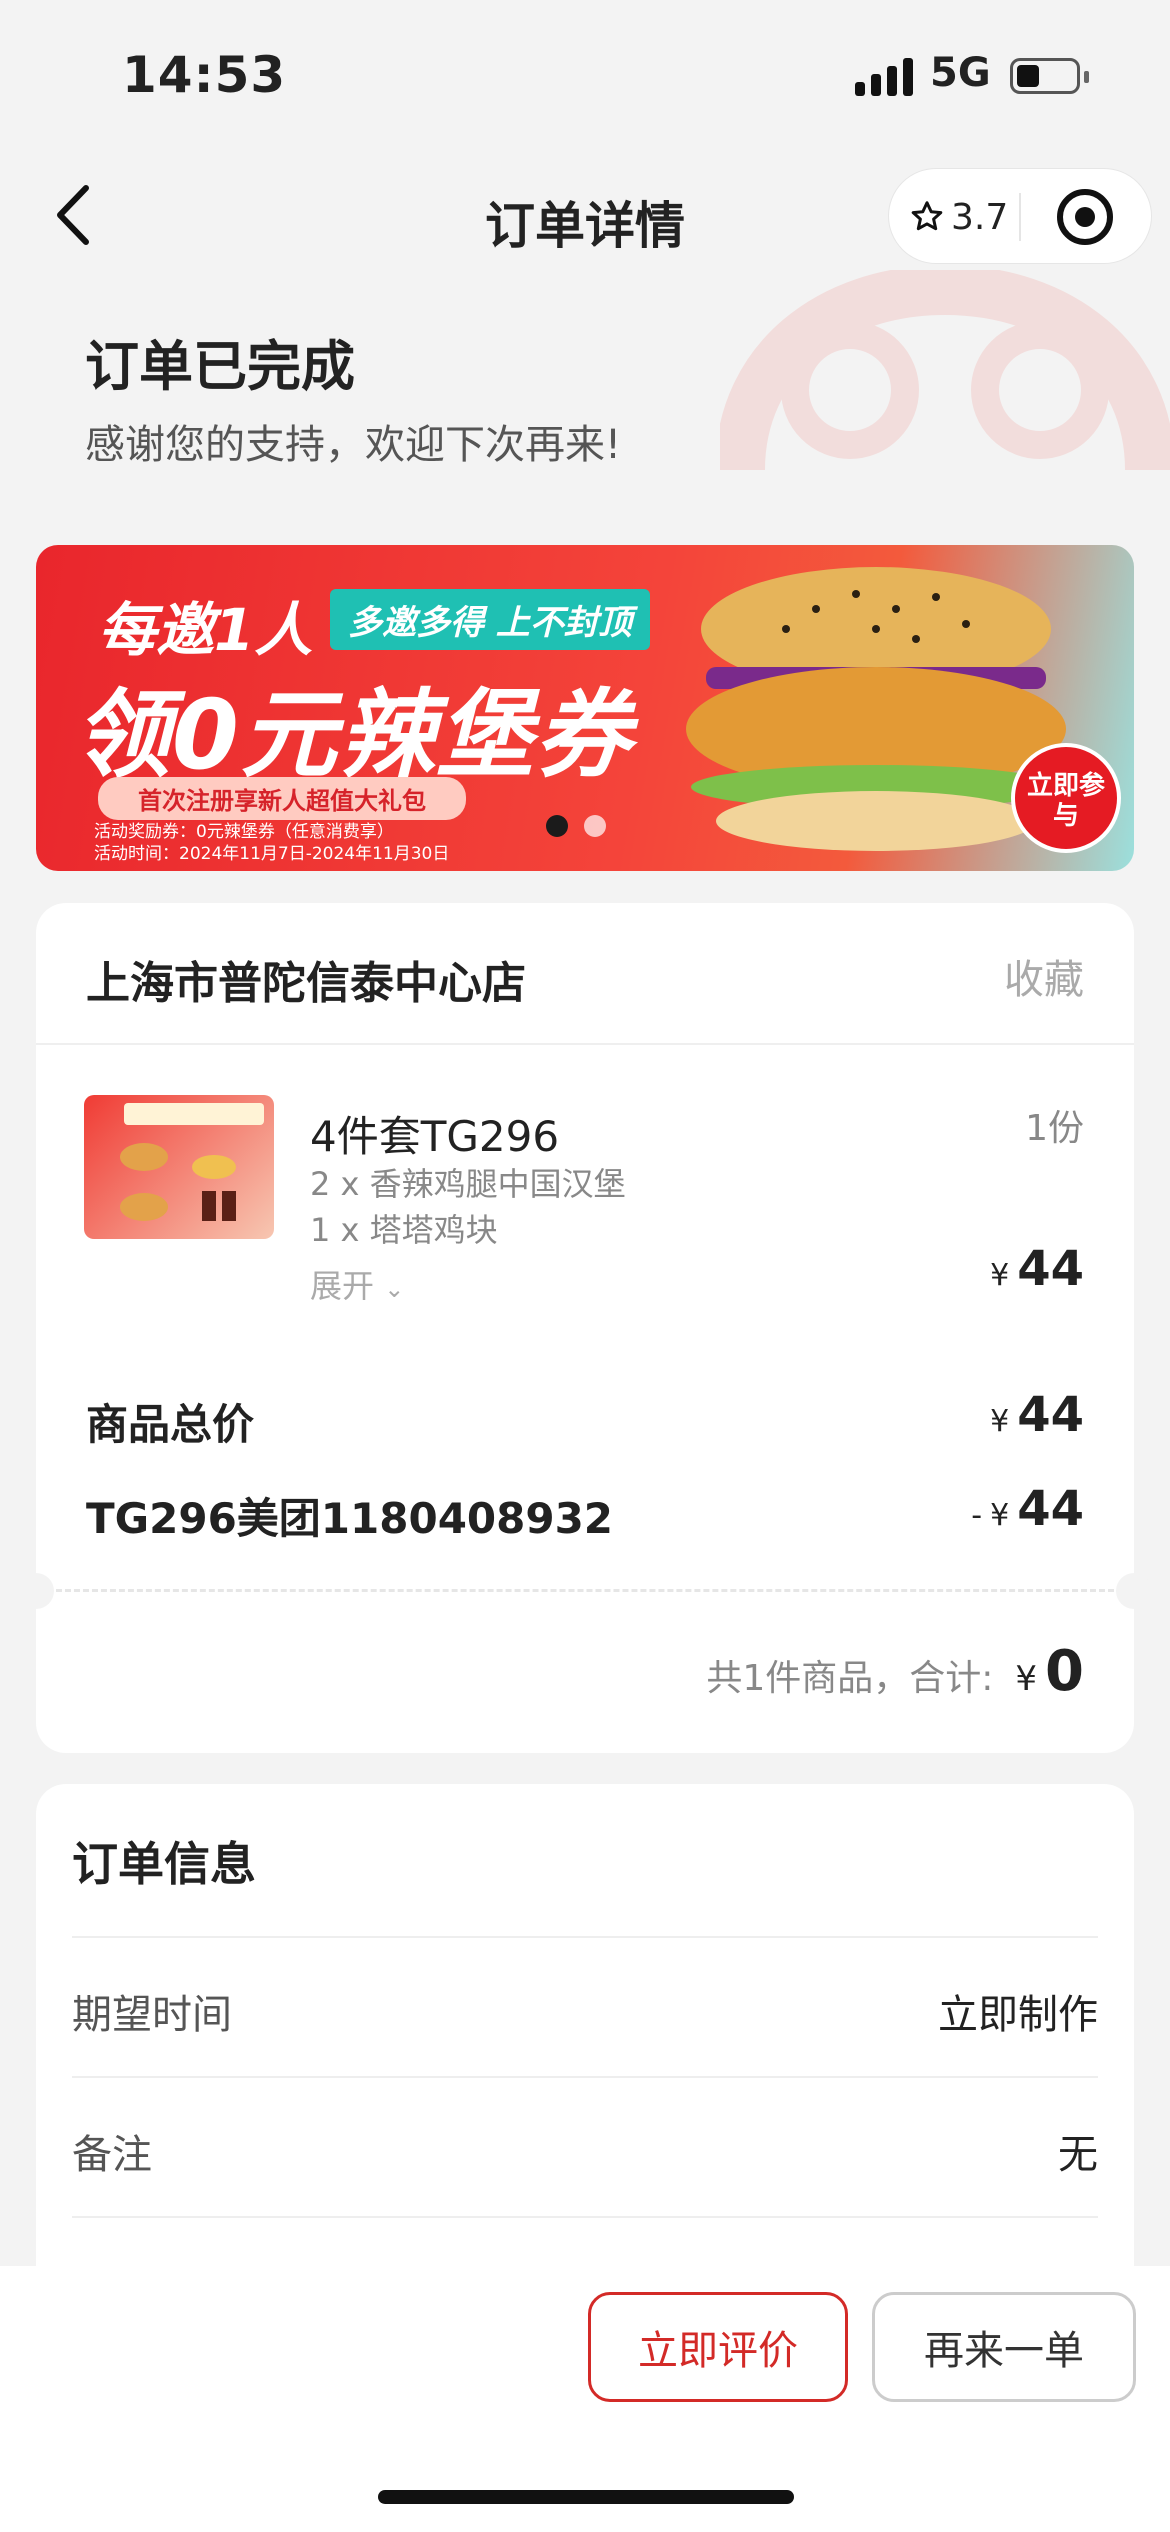 This screenshot has height=2532, width=1170. What do you see at coordinates (468, 1184) in the screenshot?
I see `item-component: 2 x 香辣鸡腿中国汉堡` at bounding box center [468, 1184].